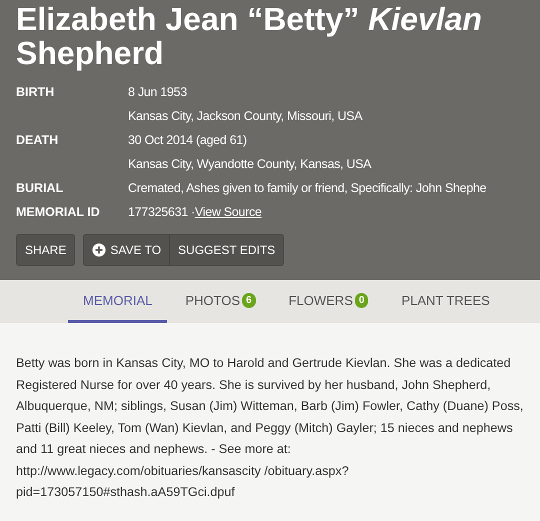  Describe the element at coordinates (227, 250) in the screenshot. I see `suggest-edits-button: SUGGEST EDITS` at that location.